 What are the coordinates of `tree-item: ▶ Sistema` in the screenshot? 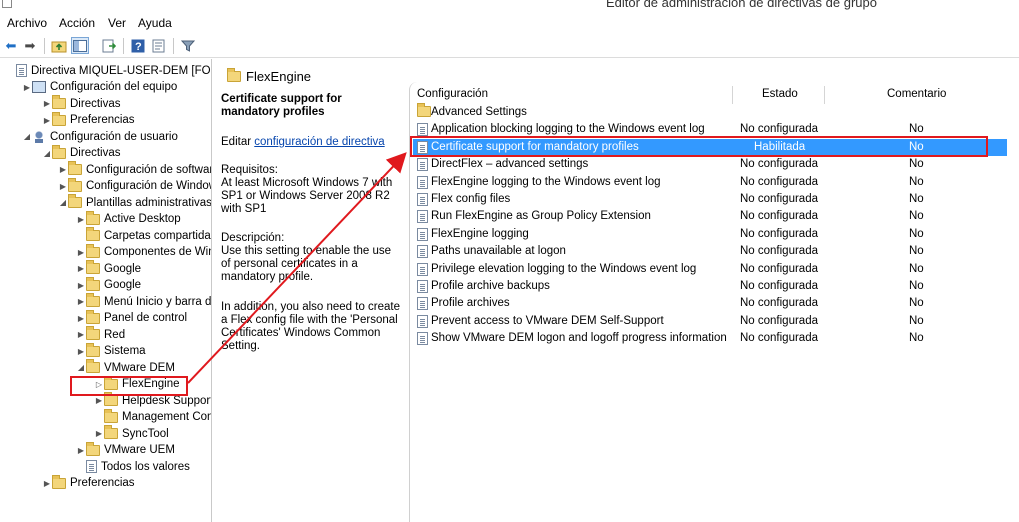 It's located at (111, 351).